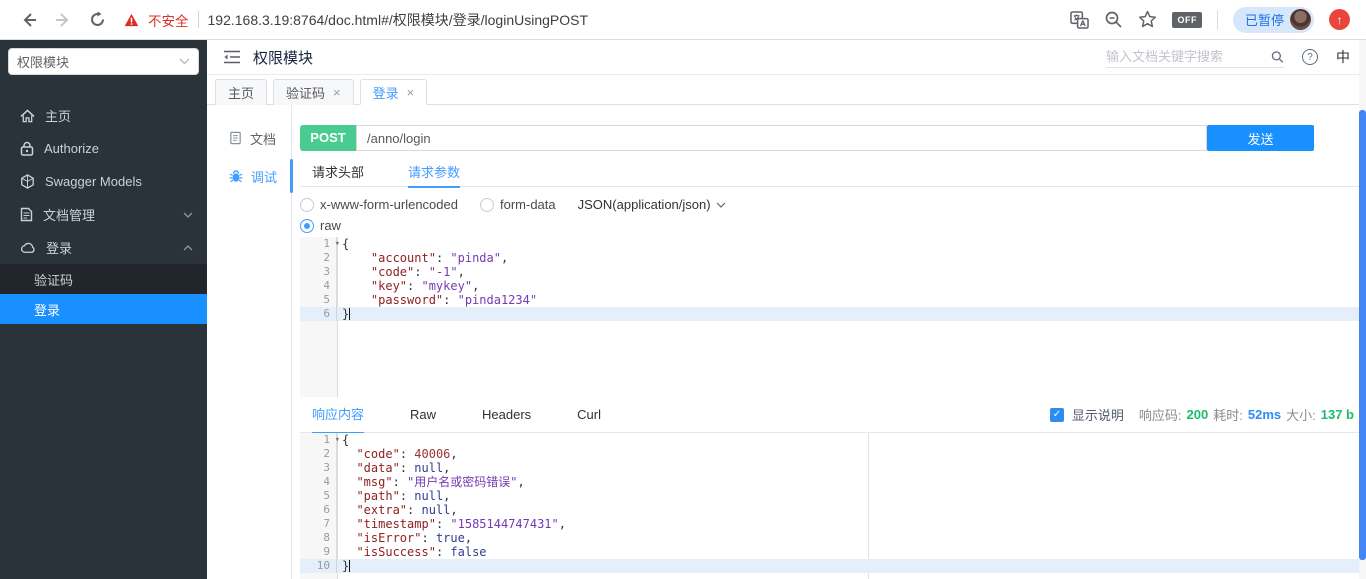 The width and height of the screenshot is (1366, 579). I want to click on refresh-icon, so click(97, 20).